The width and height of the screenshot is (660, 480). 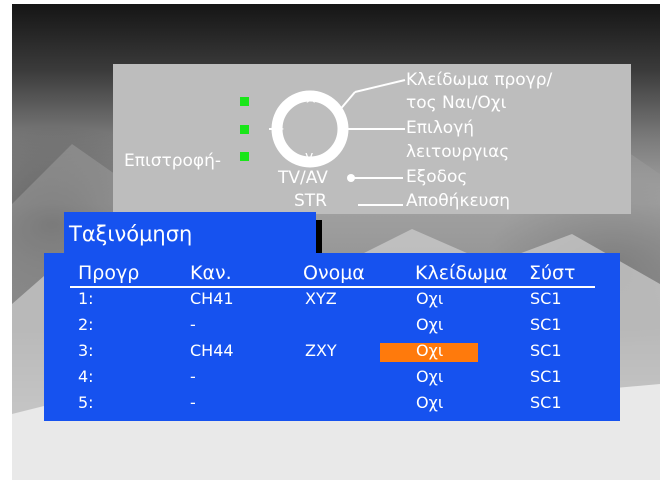 I want to click on table-row-selected: 3: CH44 ZXY Οχι SC1, so click(x=332, y=352).